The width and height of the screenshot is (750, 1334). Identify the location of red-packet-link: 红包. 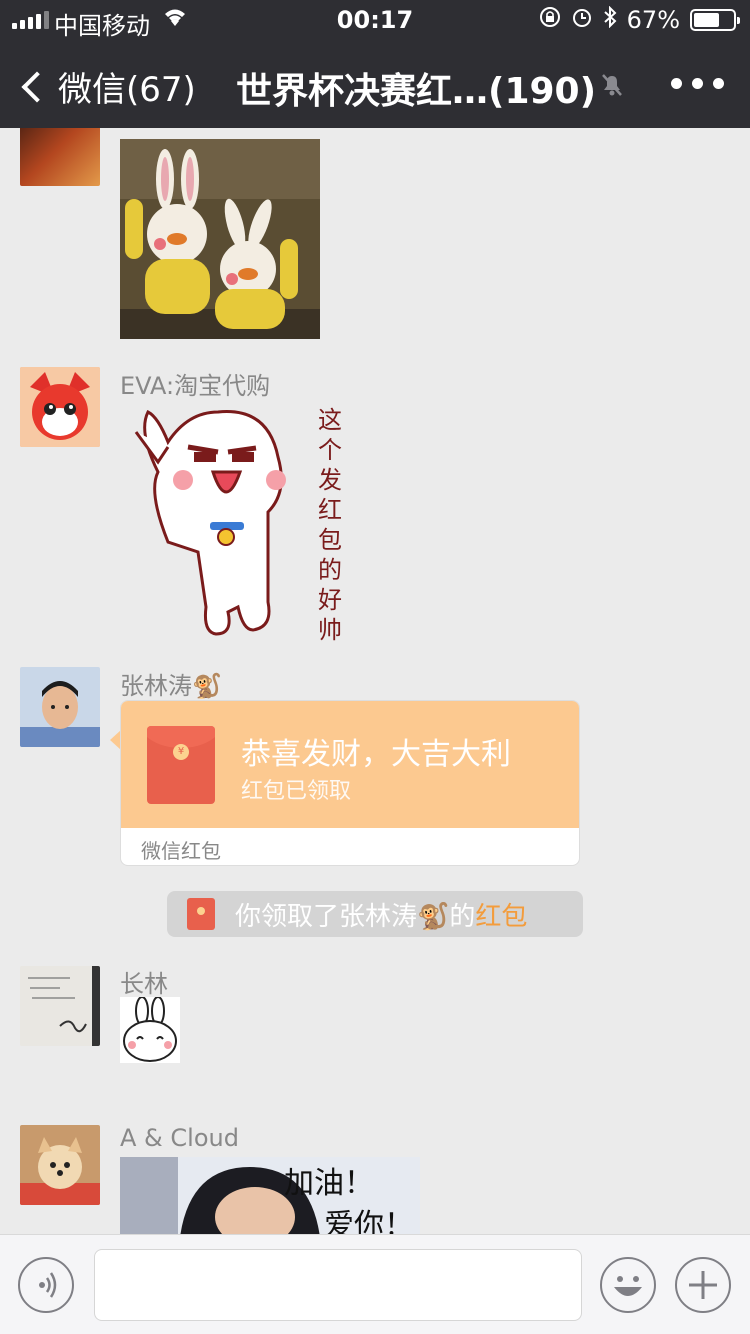
(501, 914).